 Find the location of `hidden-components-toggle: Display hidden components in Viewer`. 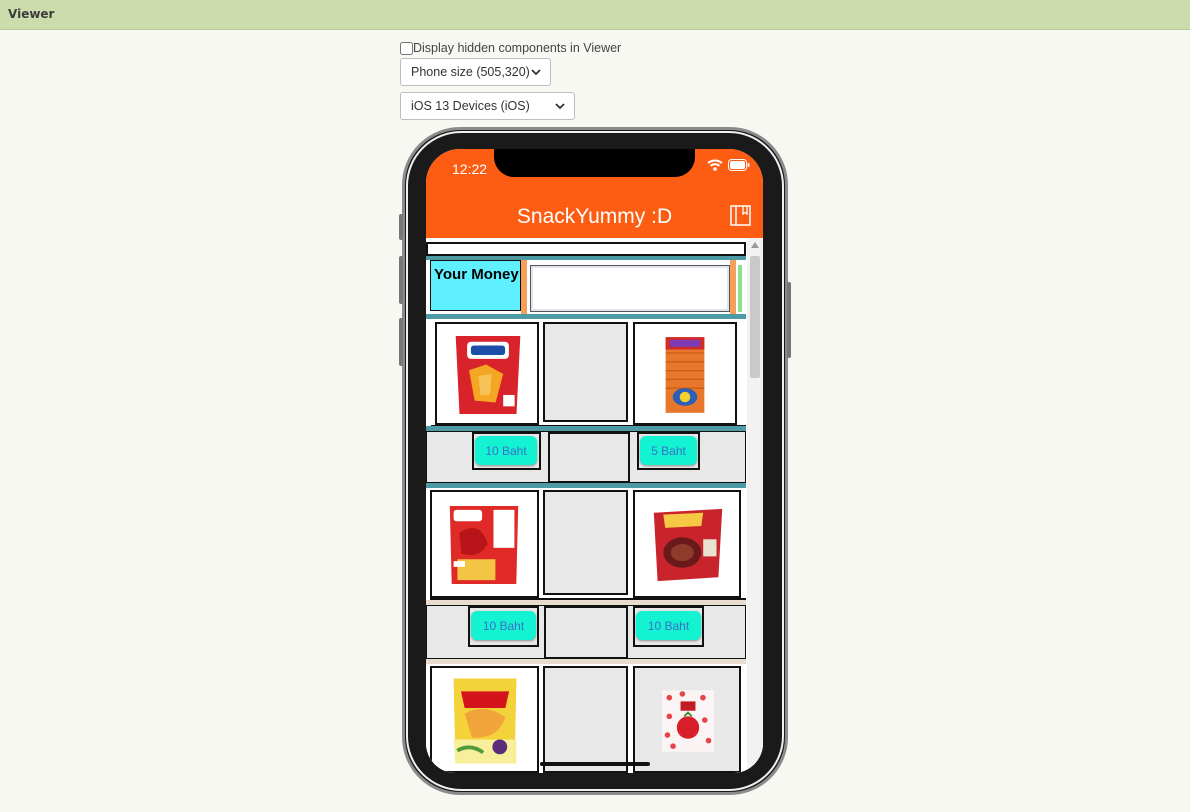

hidden-components-toggle: Display hidden components in Viewer is located at coordinates (510, 48).